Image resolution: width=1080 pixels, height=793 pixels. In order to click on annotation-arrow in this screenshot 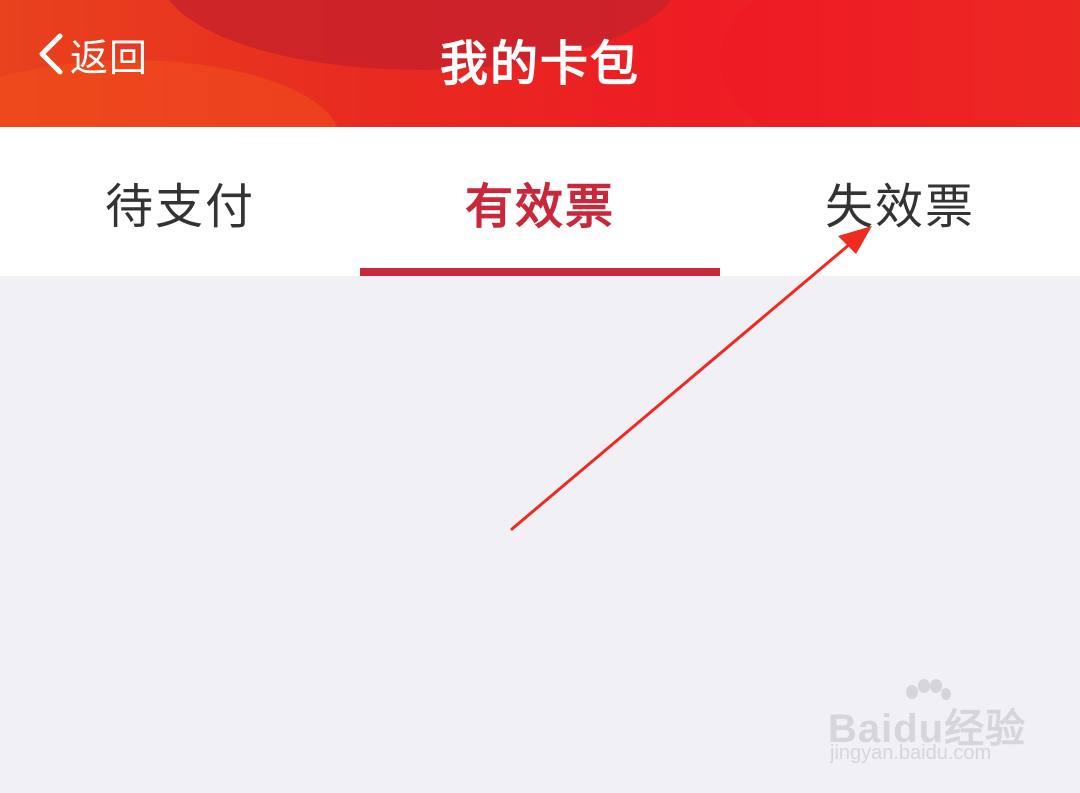, I will do `click(691, 378)`.